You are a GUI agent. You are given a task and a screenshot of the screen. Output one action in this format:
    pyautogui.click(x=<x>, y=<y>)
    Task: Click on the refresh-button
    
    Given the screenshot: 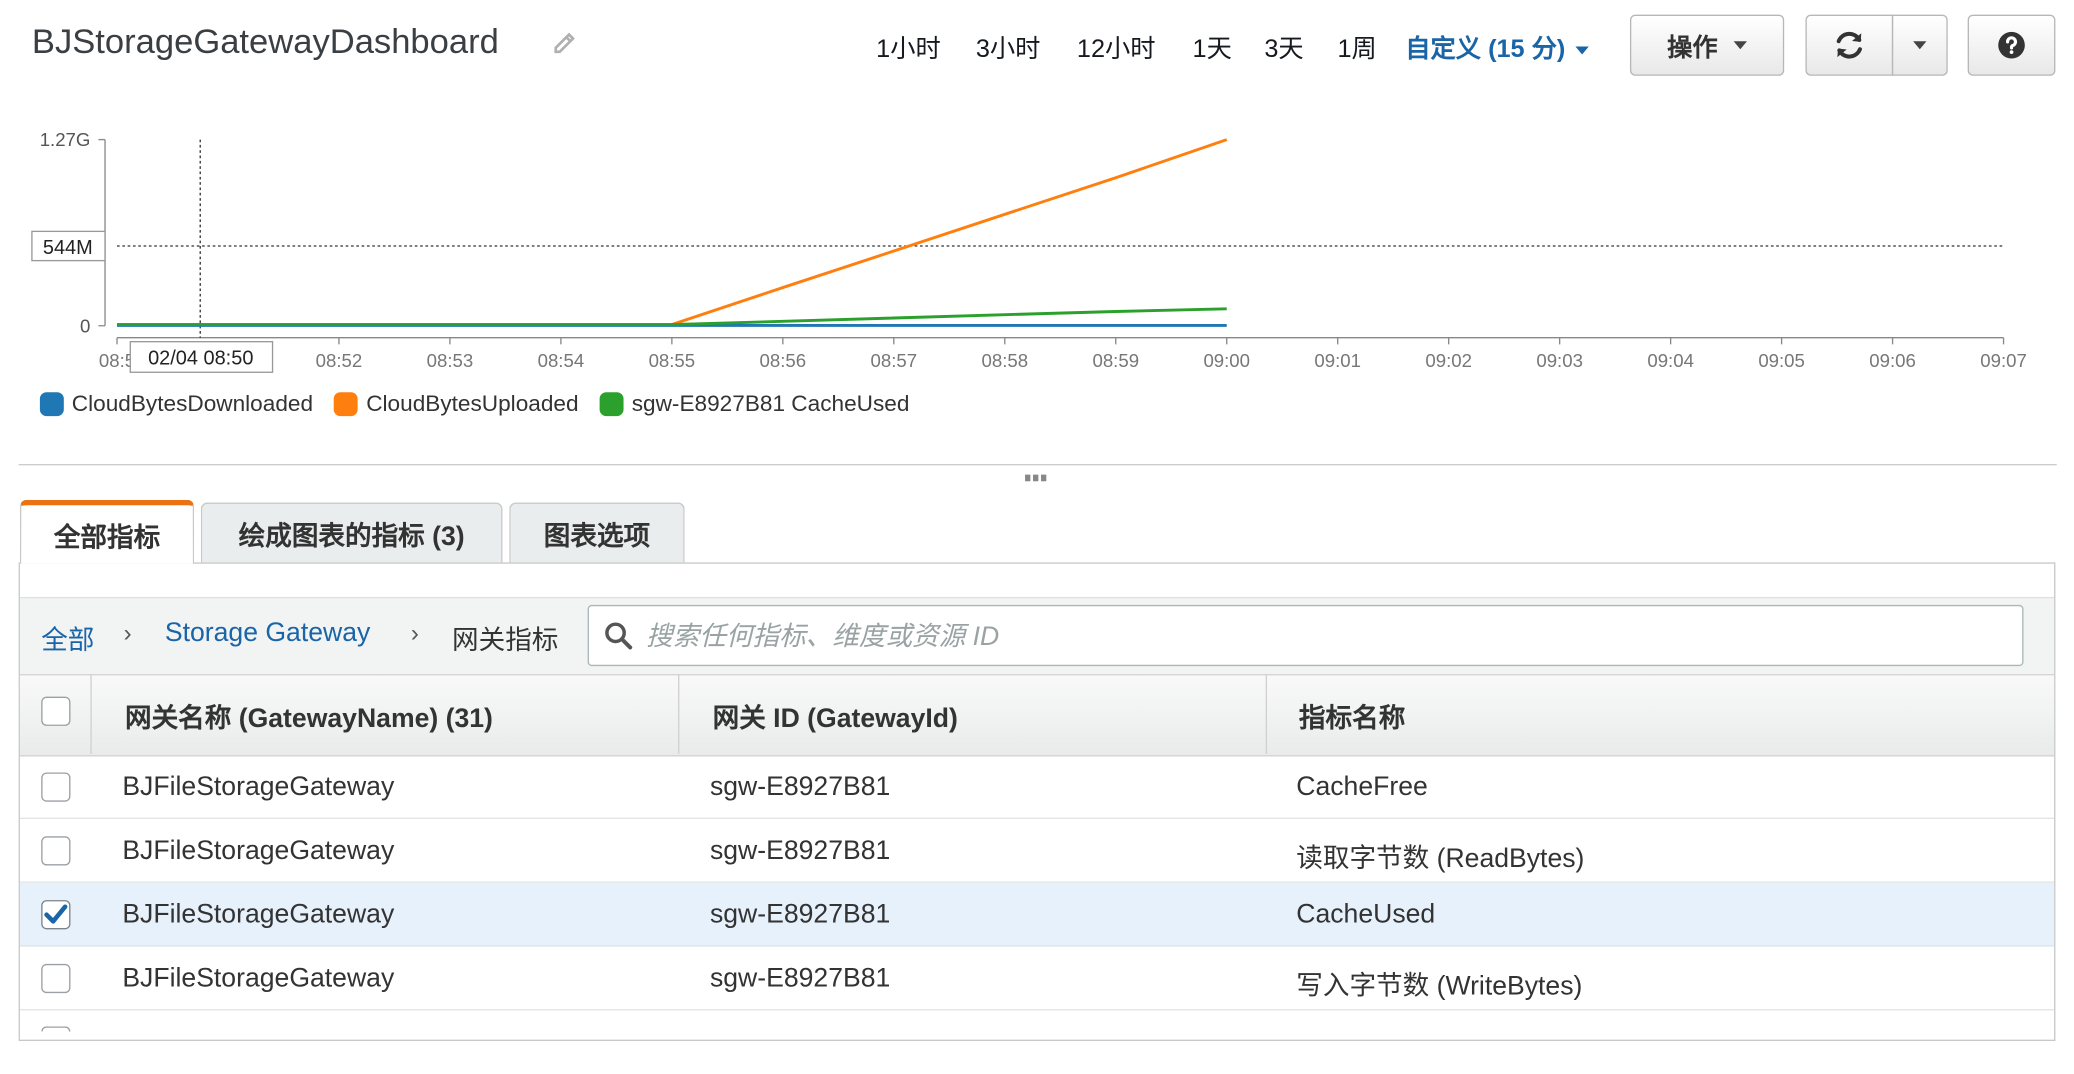 What is the action you would take?
    pyautogui.click(x=1849, y=45)
    